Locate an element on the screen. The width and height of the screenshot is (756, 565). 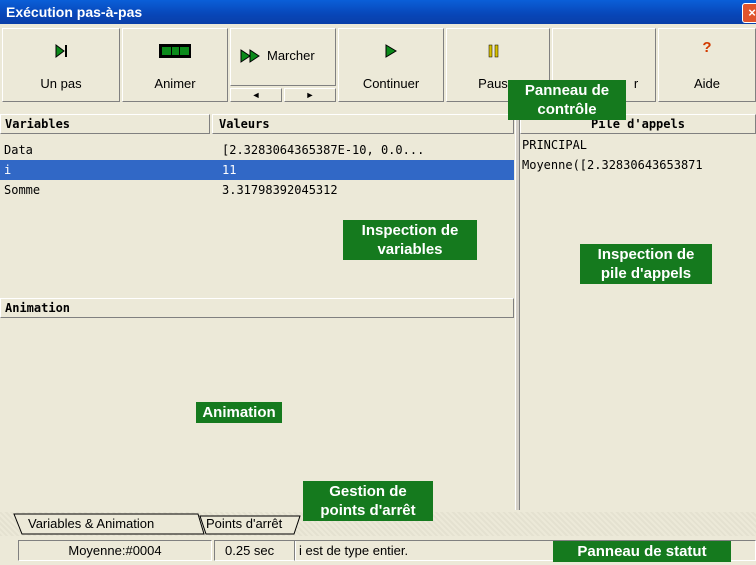
title-bar: Exécution pas-à-pas × is located at coordinates (378, 12).